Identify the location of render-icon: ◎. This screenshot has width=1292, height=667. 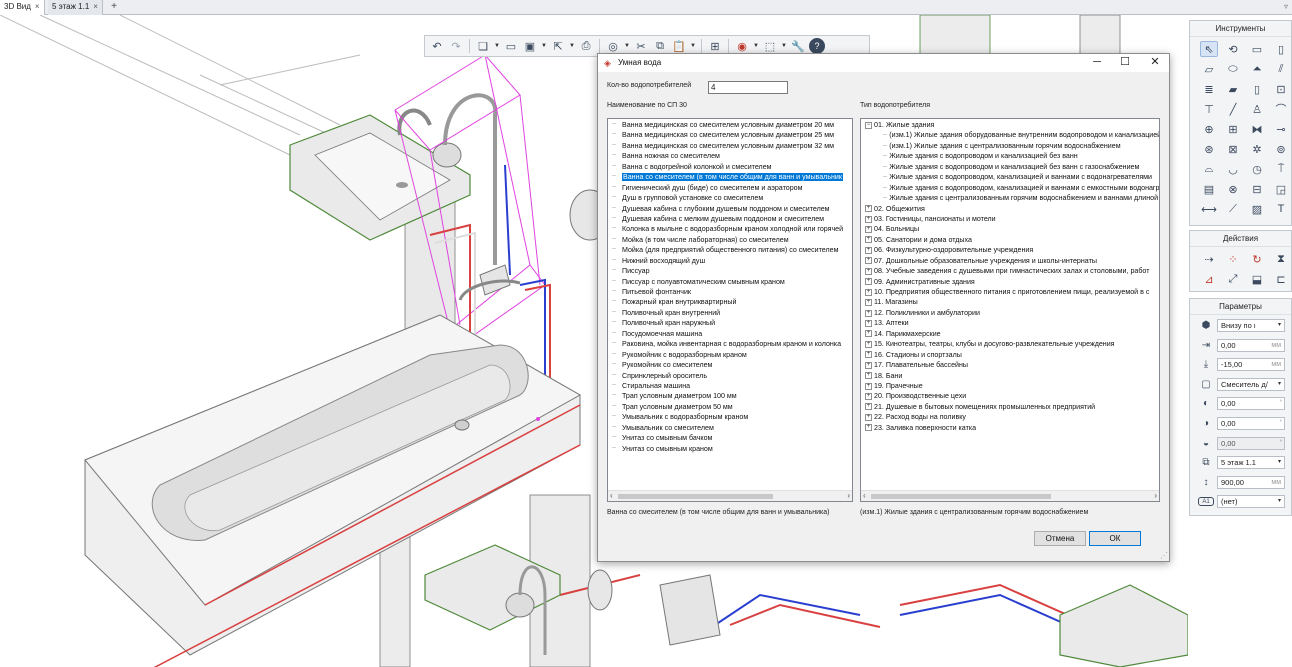
(613, 46).